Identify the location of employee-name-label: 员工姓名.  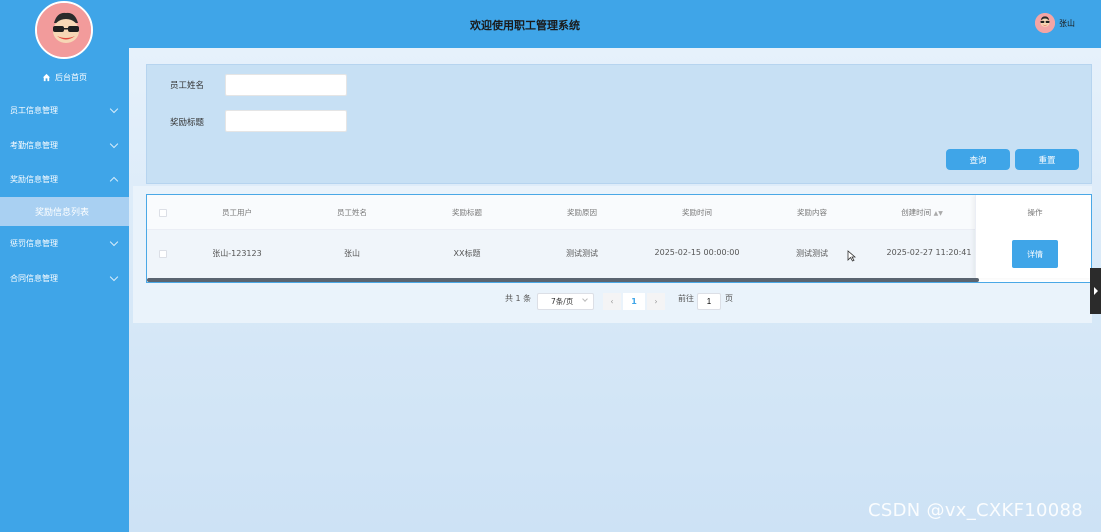
(187, 86).